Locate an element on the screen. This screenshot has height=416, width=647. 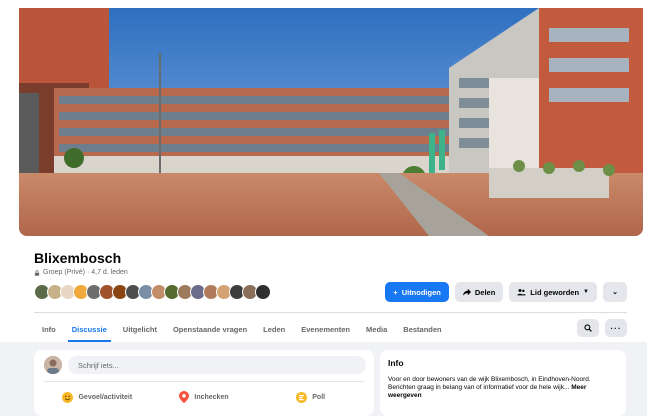
check-in-button: Inchecken is located at coordinates (204, 397).